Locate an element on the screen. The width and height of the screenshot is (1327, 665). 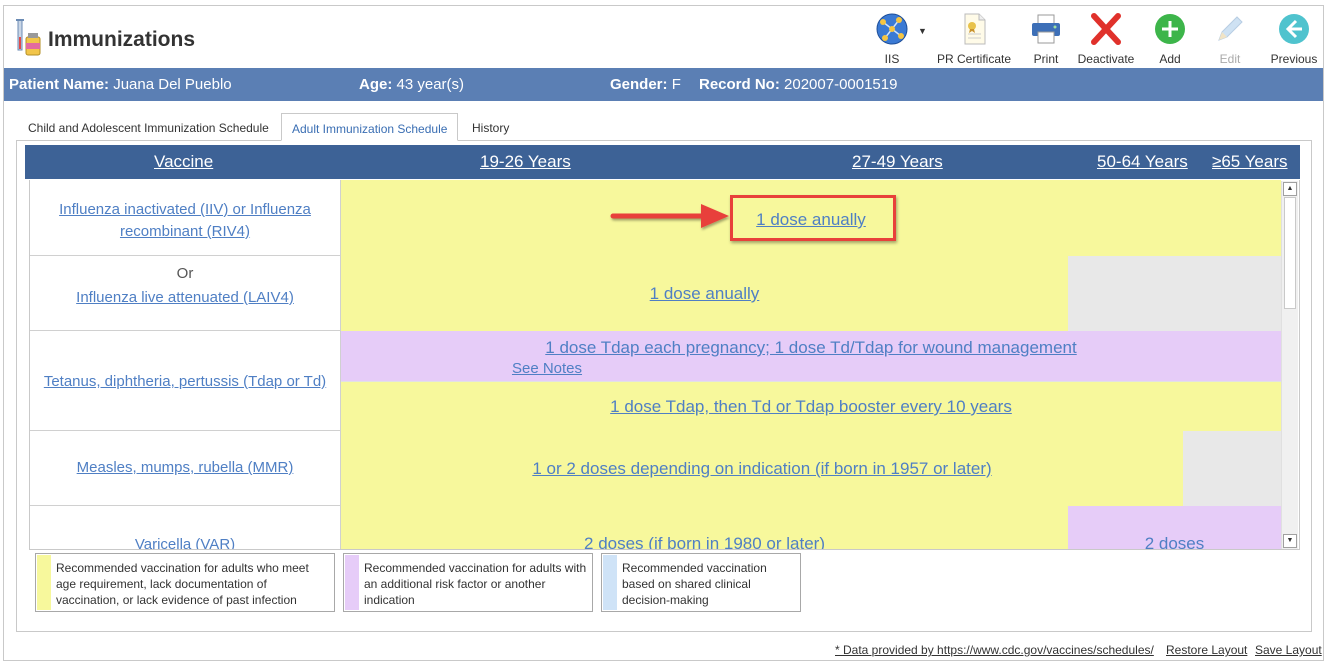
patient-name-label: Patient Name: is located at coordinates (59, 84).